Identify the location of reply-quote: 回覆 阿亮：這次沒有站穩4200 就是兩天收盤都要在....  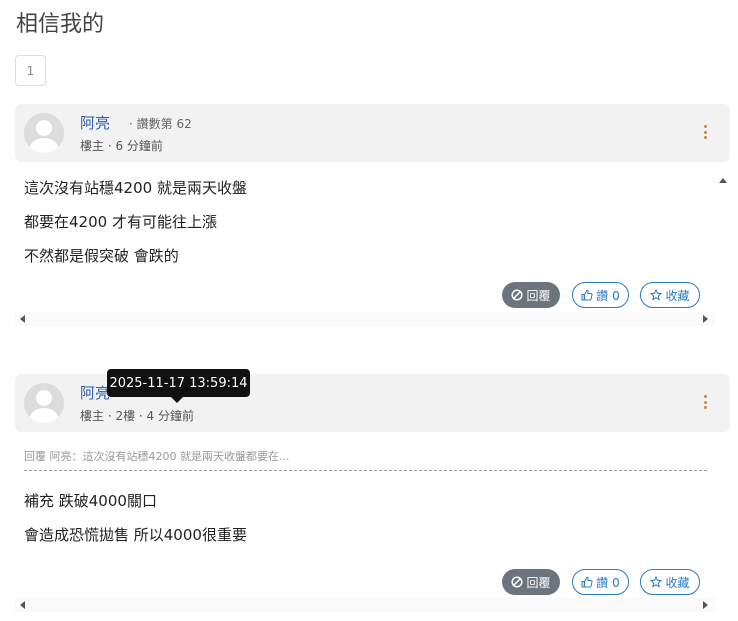
(365, 459).